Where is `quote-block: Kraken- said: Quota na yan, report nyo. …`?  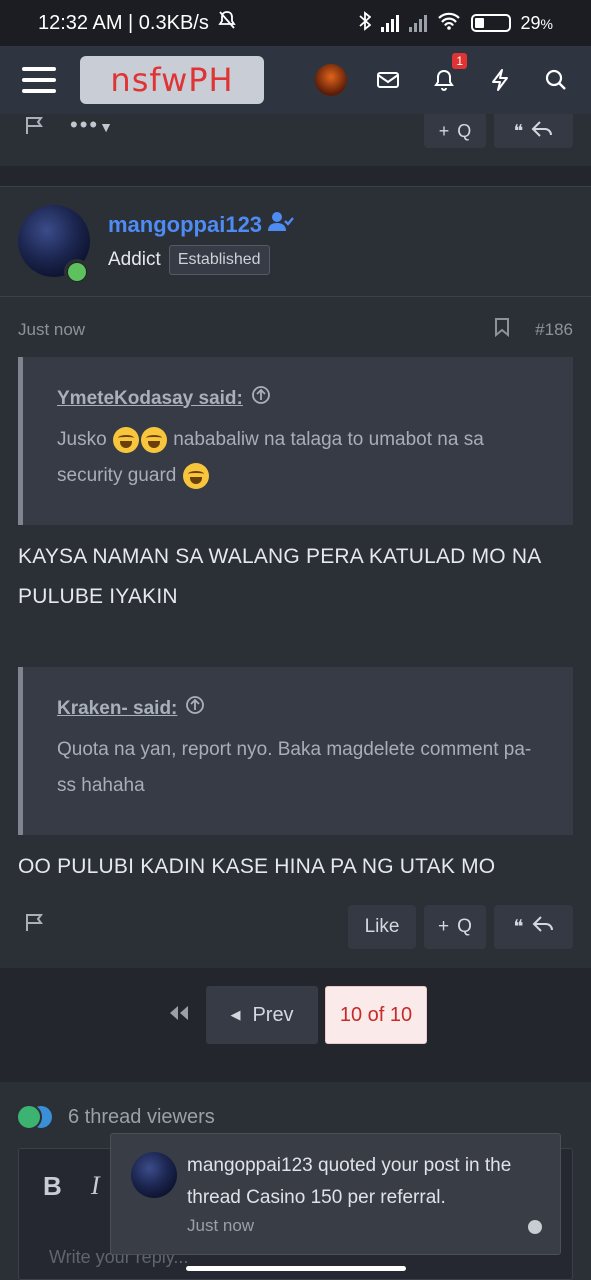 quote-block: Kraken- said: Quota na yan, report nyo. … is located at coordinates (295, 751).